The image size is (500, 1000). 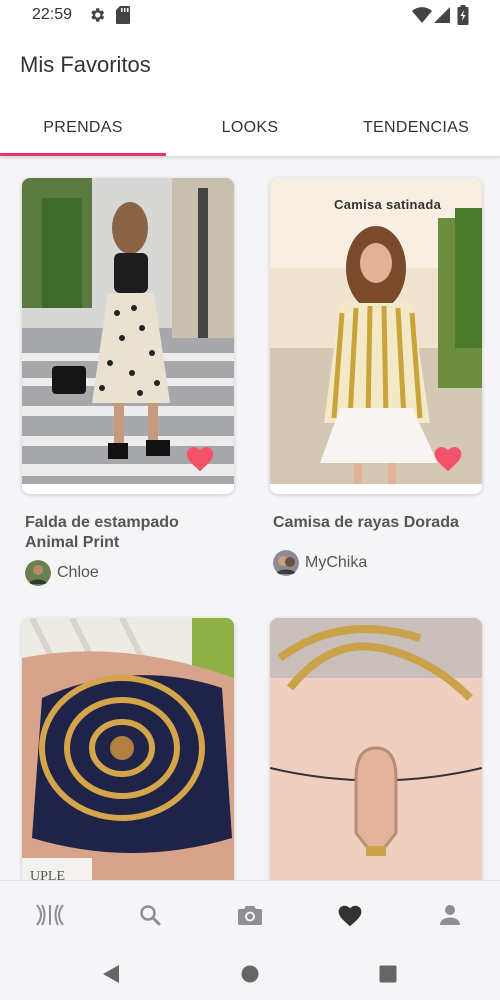 What do you see at coordinates (98, 15) in the screenshot?
I see `gear-icon` at bounding box center [98, 15].